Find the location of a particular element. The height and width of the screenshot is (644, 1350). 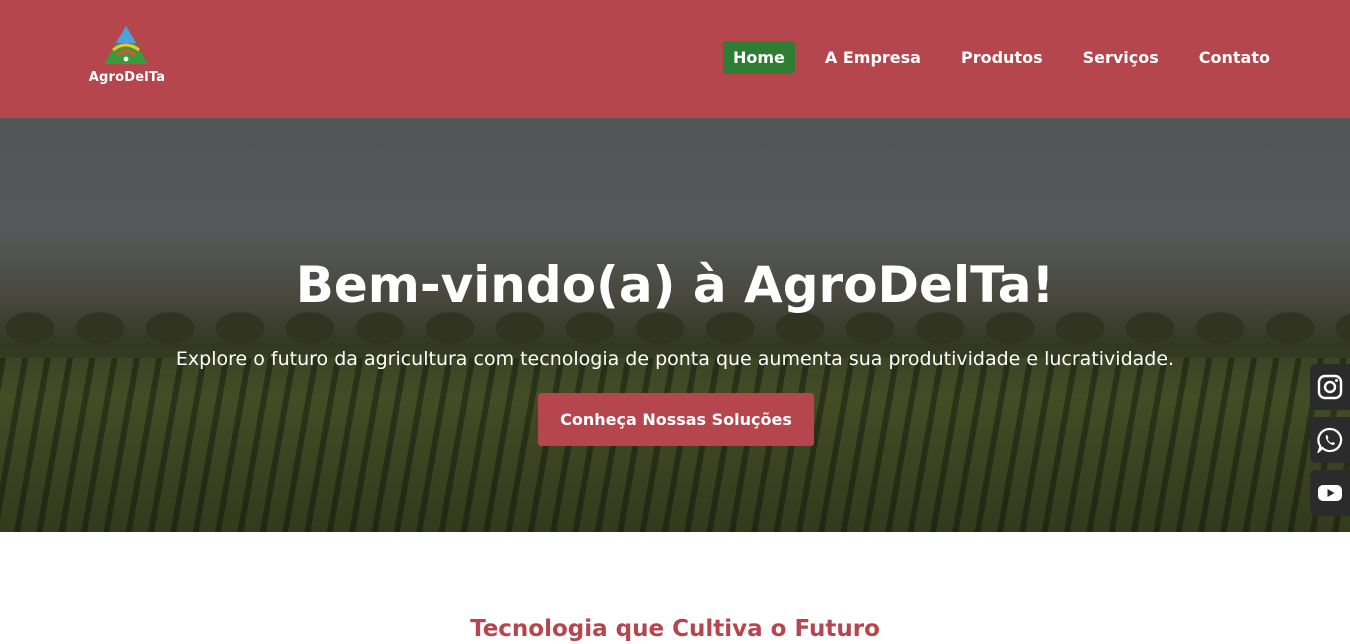

logo-text: AgroDelTa is located at coordinates (127, 77).